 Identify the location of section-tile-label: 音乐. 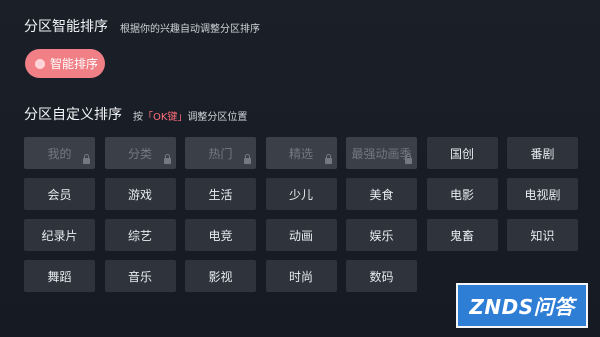
(139, 276).